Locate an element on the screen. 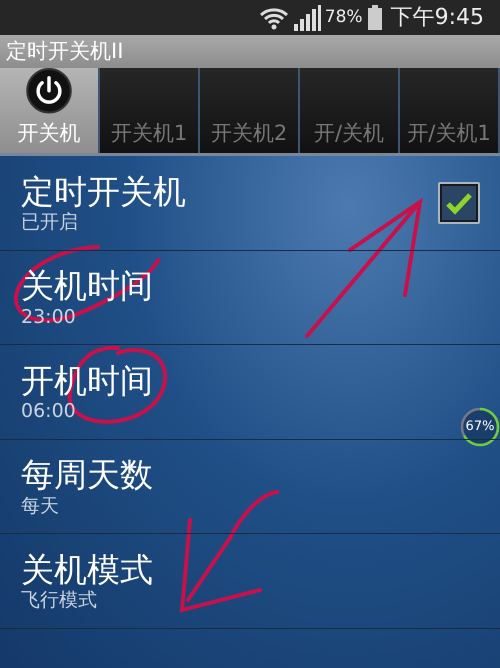  setting-summary: 飞行模式 is located at coordinates (59, 600).